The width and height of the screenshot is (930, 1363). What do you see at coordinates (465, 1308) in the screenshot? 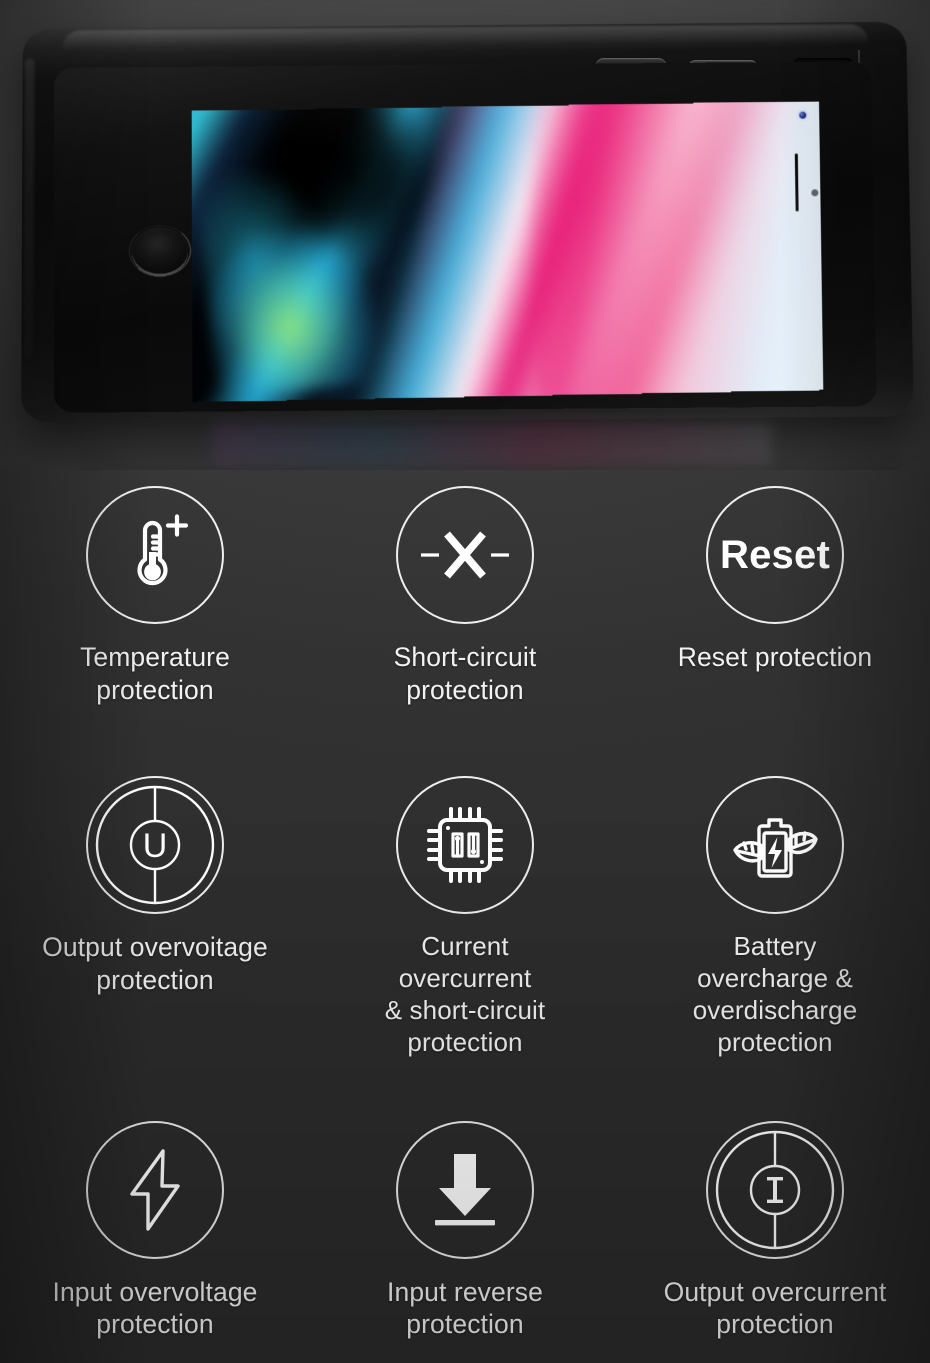
I see `feature-label: Input reverse protection` at bounding box center [465, 1308].